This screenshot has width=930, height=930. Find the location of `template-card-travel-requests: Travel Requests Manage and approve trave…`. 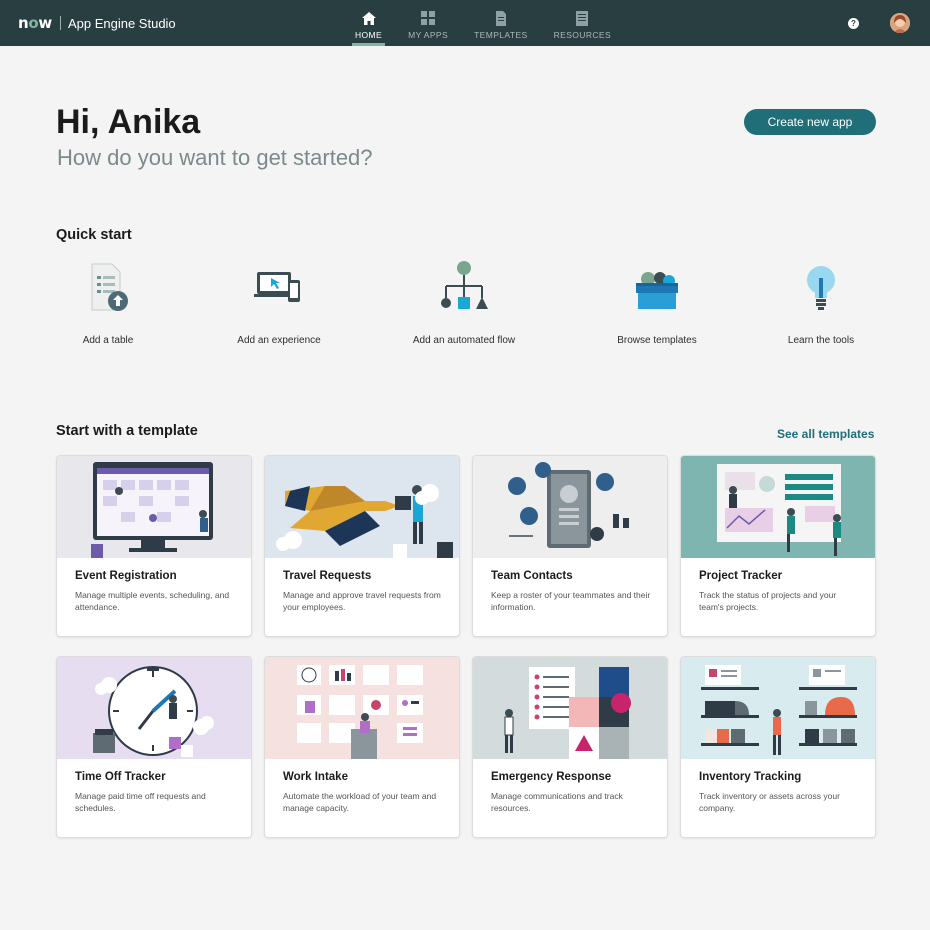

template-card-travel-requests: Travel Requests Manage and approve trave… is located at coordinates (362, 546).